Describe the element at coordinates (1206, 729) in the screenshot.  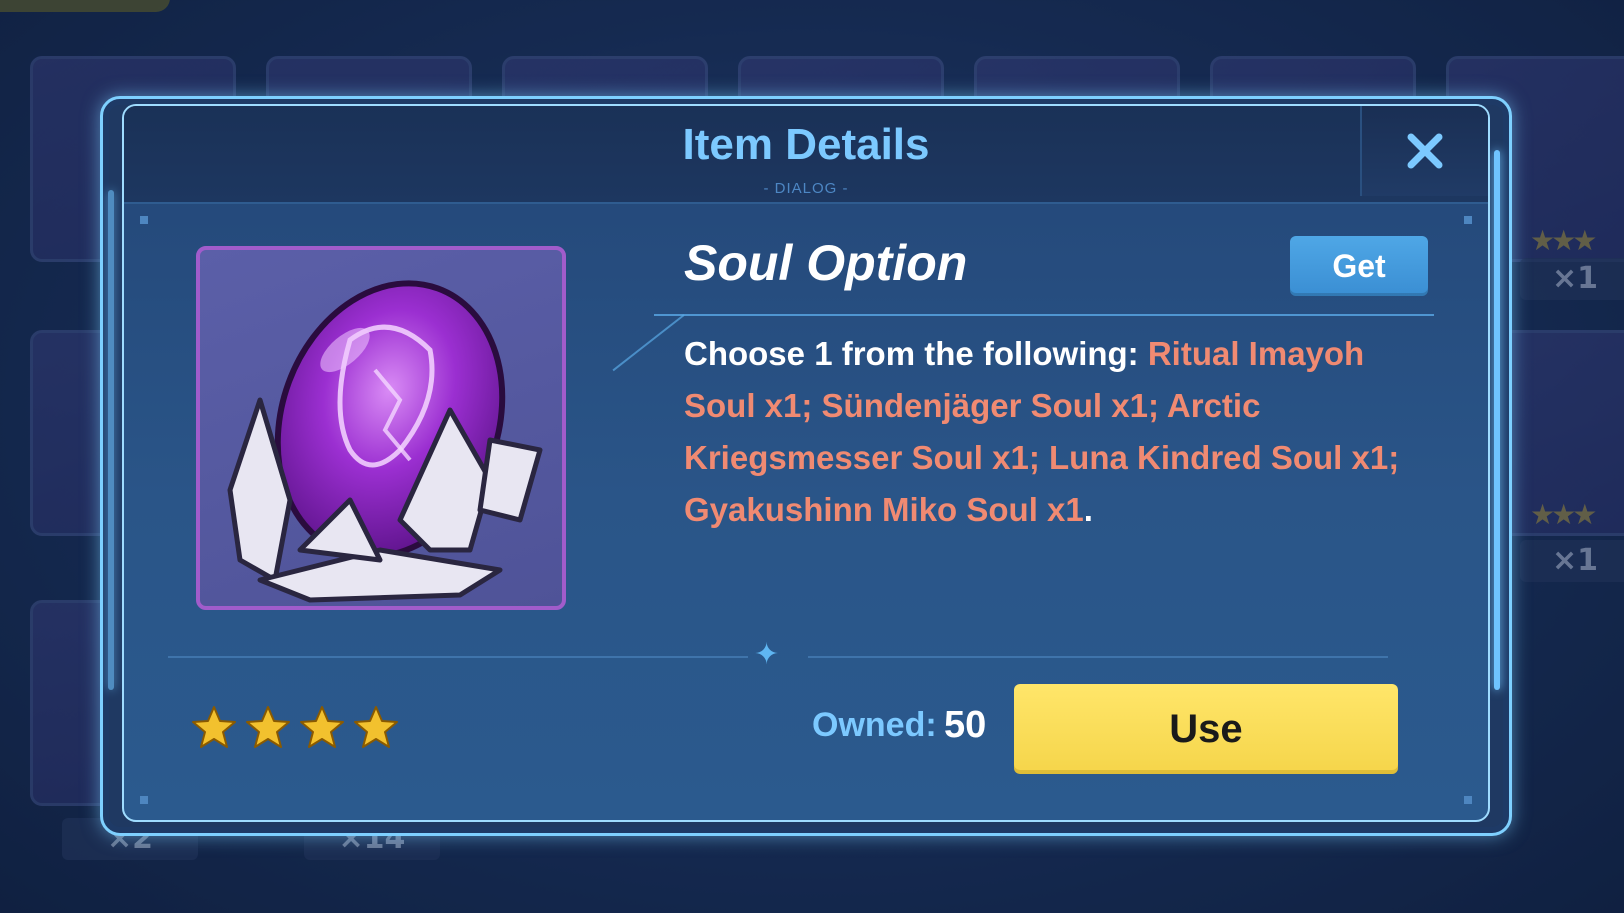
I see `use-button: Use` at that location.